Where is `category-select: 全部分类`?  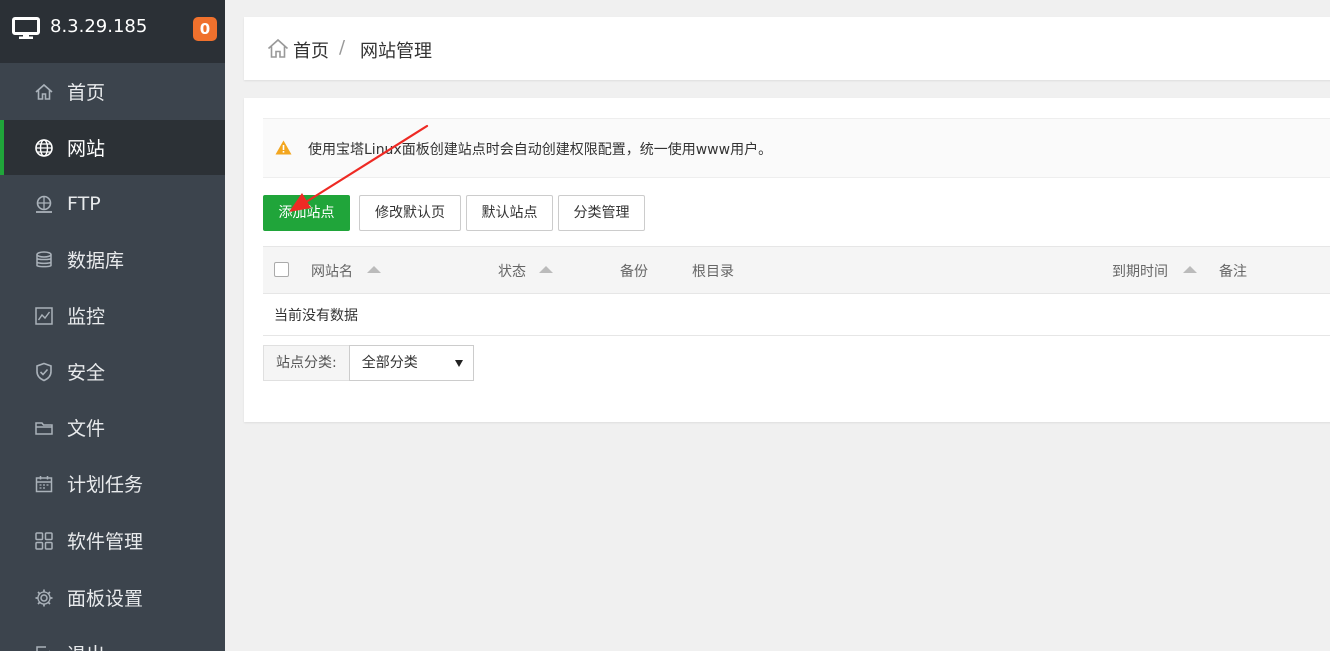 category-select: 全部分类 is located at coordinates (411, 363).